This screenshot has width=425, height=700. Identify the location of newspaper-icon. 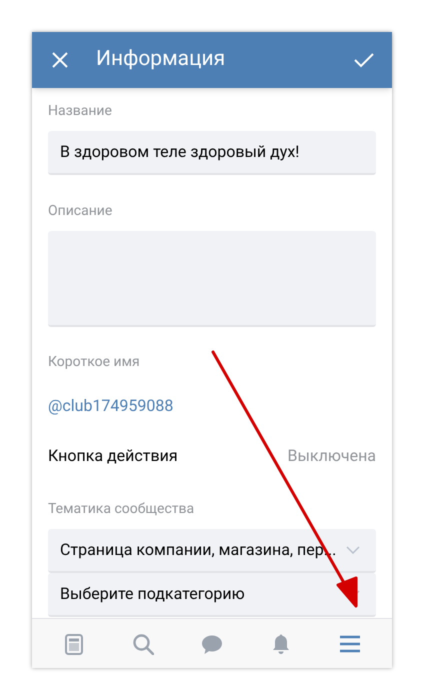
(74, 643).